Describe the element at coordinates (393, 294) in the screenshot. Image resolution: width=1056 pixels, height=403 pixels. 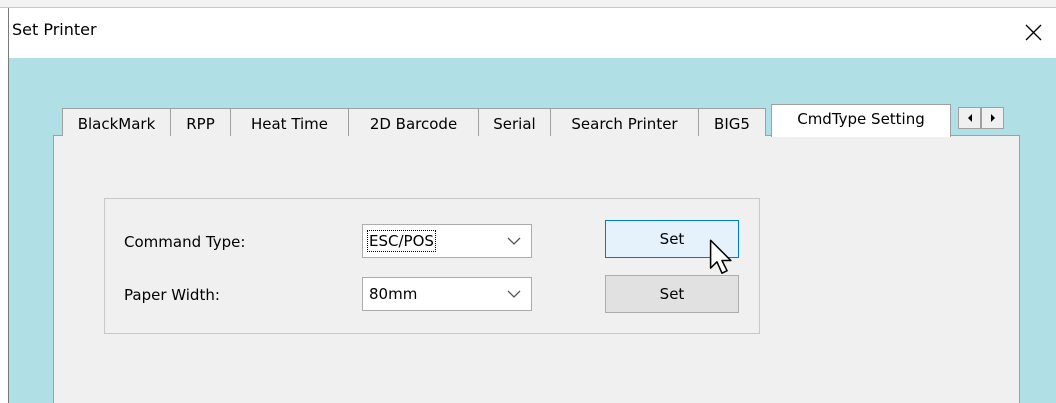
I see `paper-width-value: 80mm` at that location.